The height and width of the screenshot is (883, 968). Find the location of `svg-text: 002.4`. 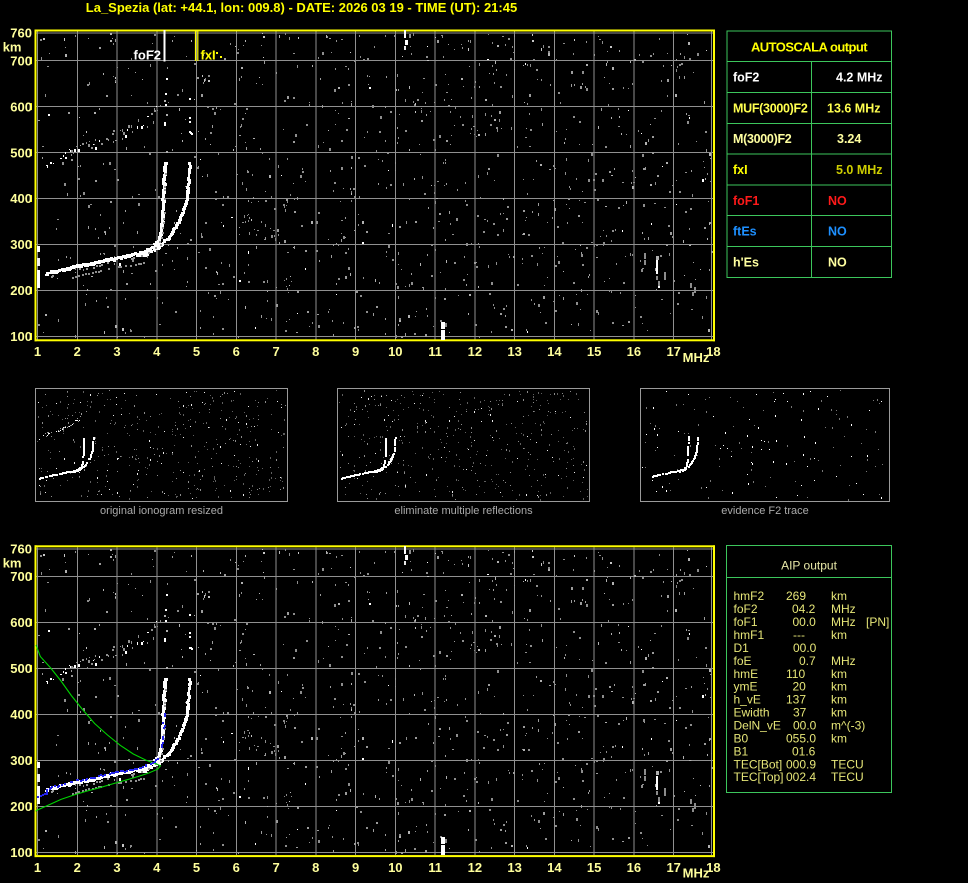

svg-text: 002.4 is located at coordinates (801, 777).